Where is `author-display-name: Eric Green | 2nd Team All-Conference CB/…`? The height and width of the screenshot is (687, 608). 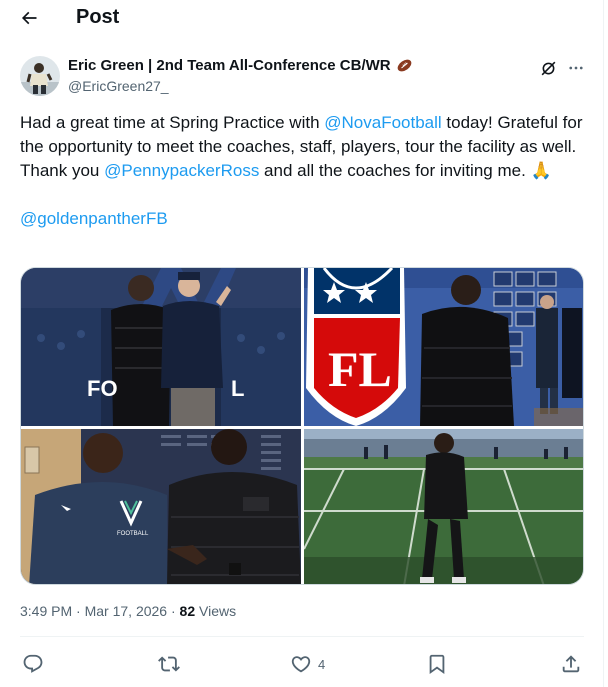
author-display-name: Eric Green | 2nd Team All-Conference CB/… is located at coordinates (229, 65).